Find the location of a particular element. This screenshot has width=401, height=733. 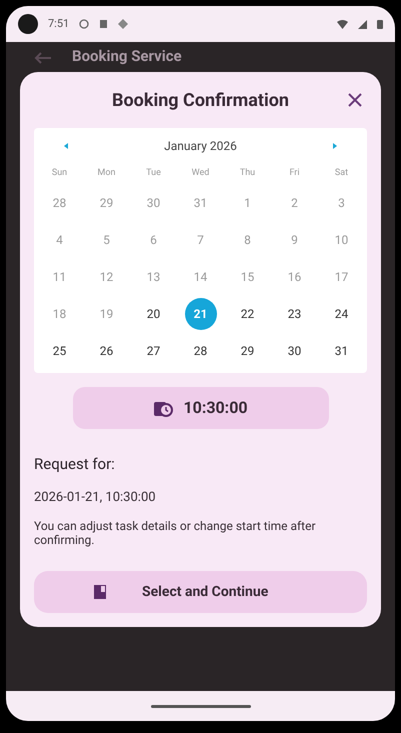

weekday-label: Thu is located at coordinates (247, 173).